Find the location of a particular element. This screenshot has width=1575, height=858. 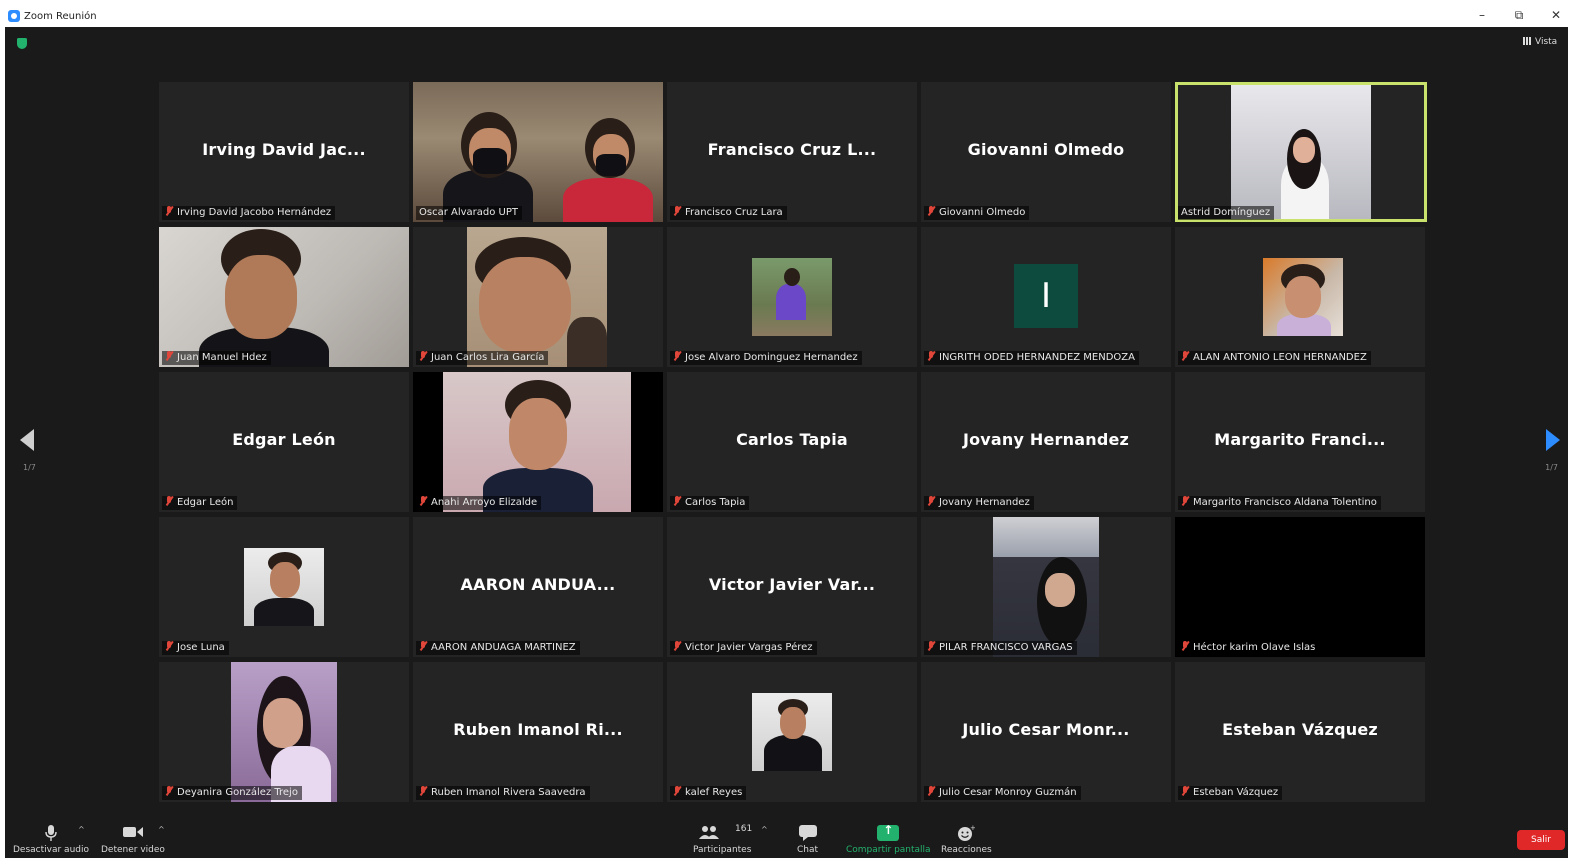

participant-tile: Anahi Arroyo Elizalde is located at coordinates (538, 442).